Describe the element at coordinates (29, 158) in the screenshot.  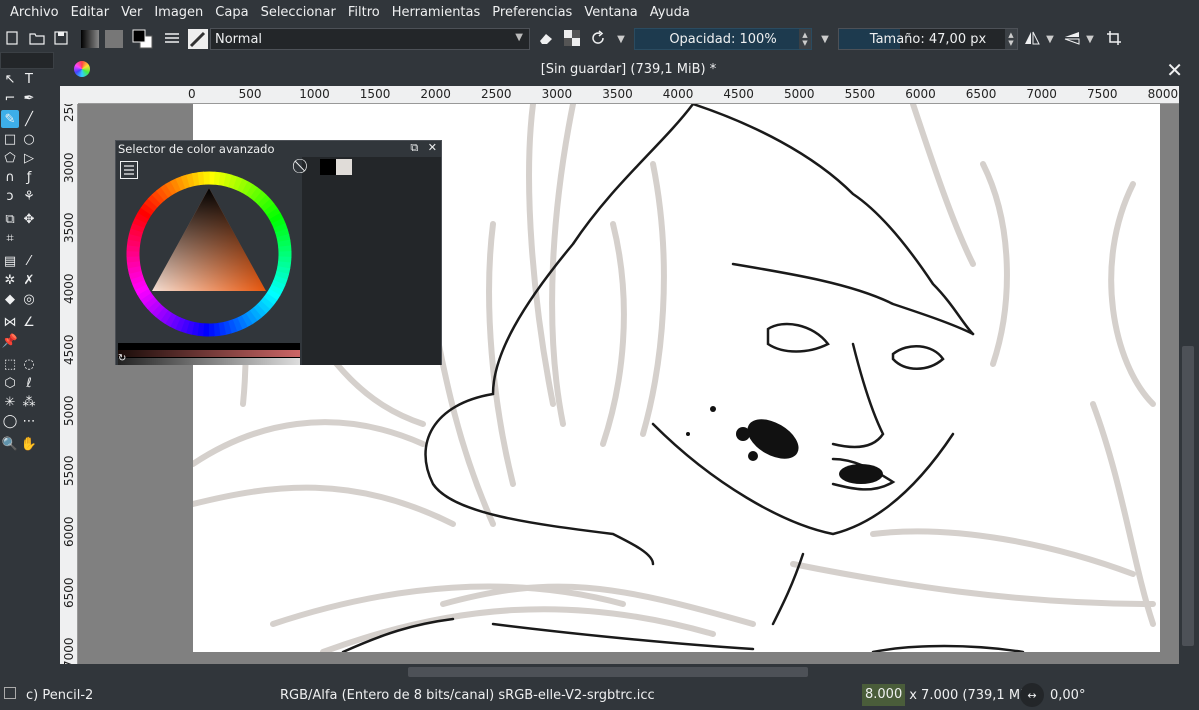
I see `polyline-tool-icon: ▷` at that location.